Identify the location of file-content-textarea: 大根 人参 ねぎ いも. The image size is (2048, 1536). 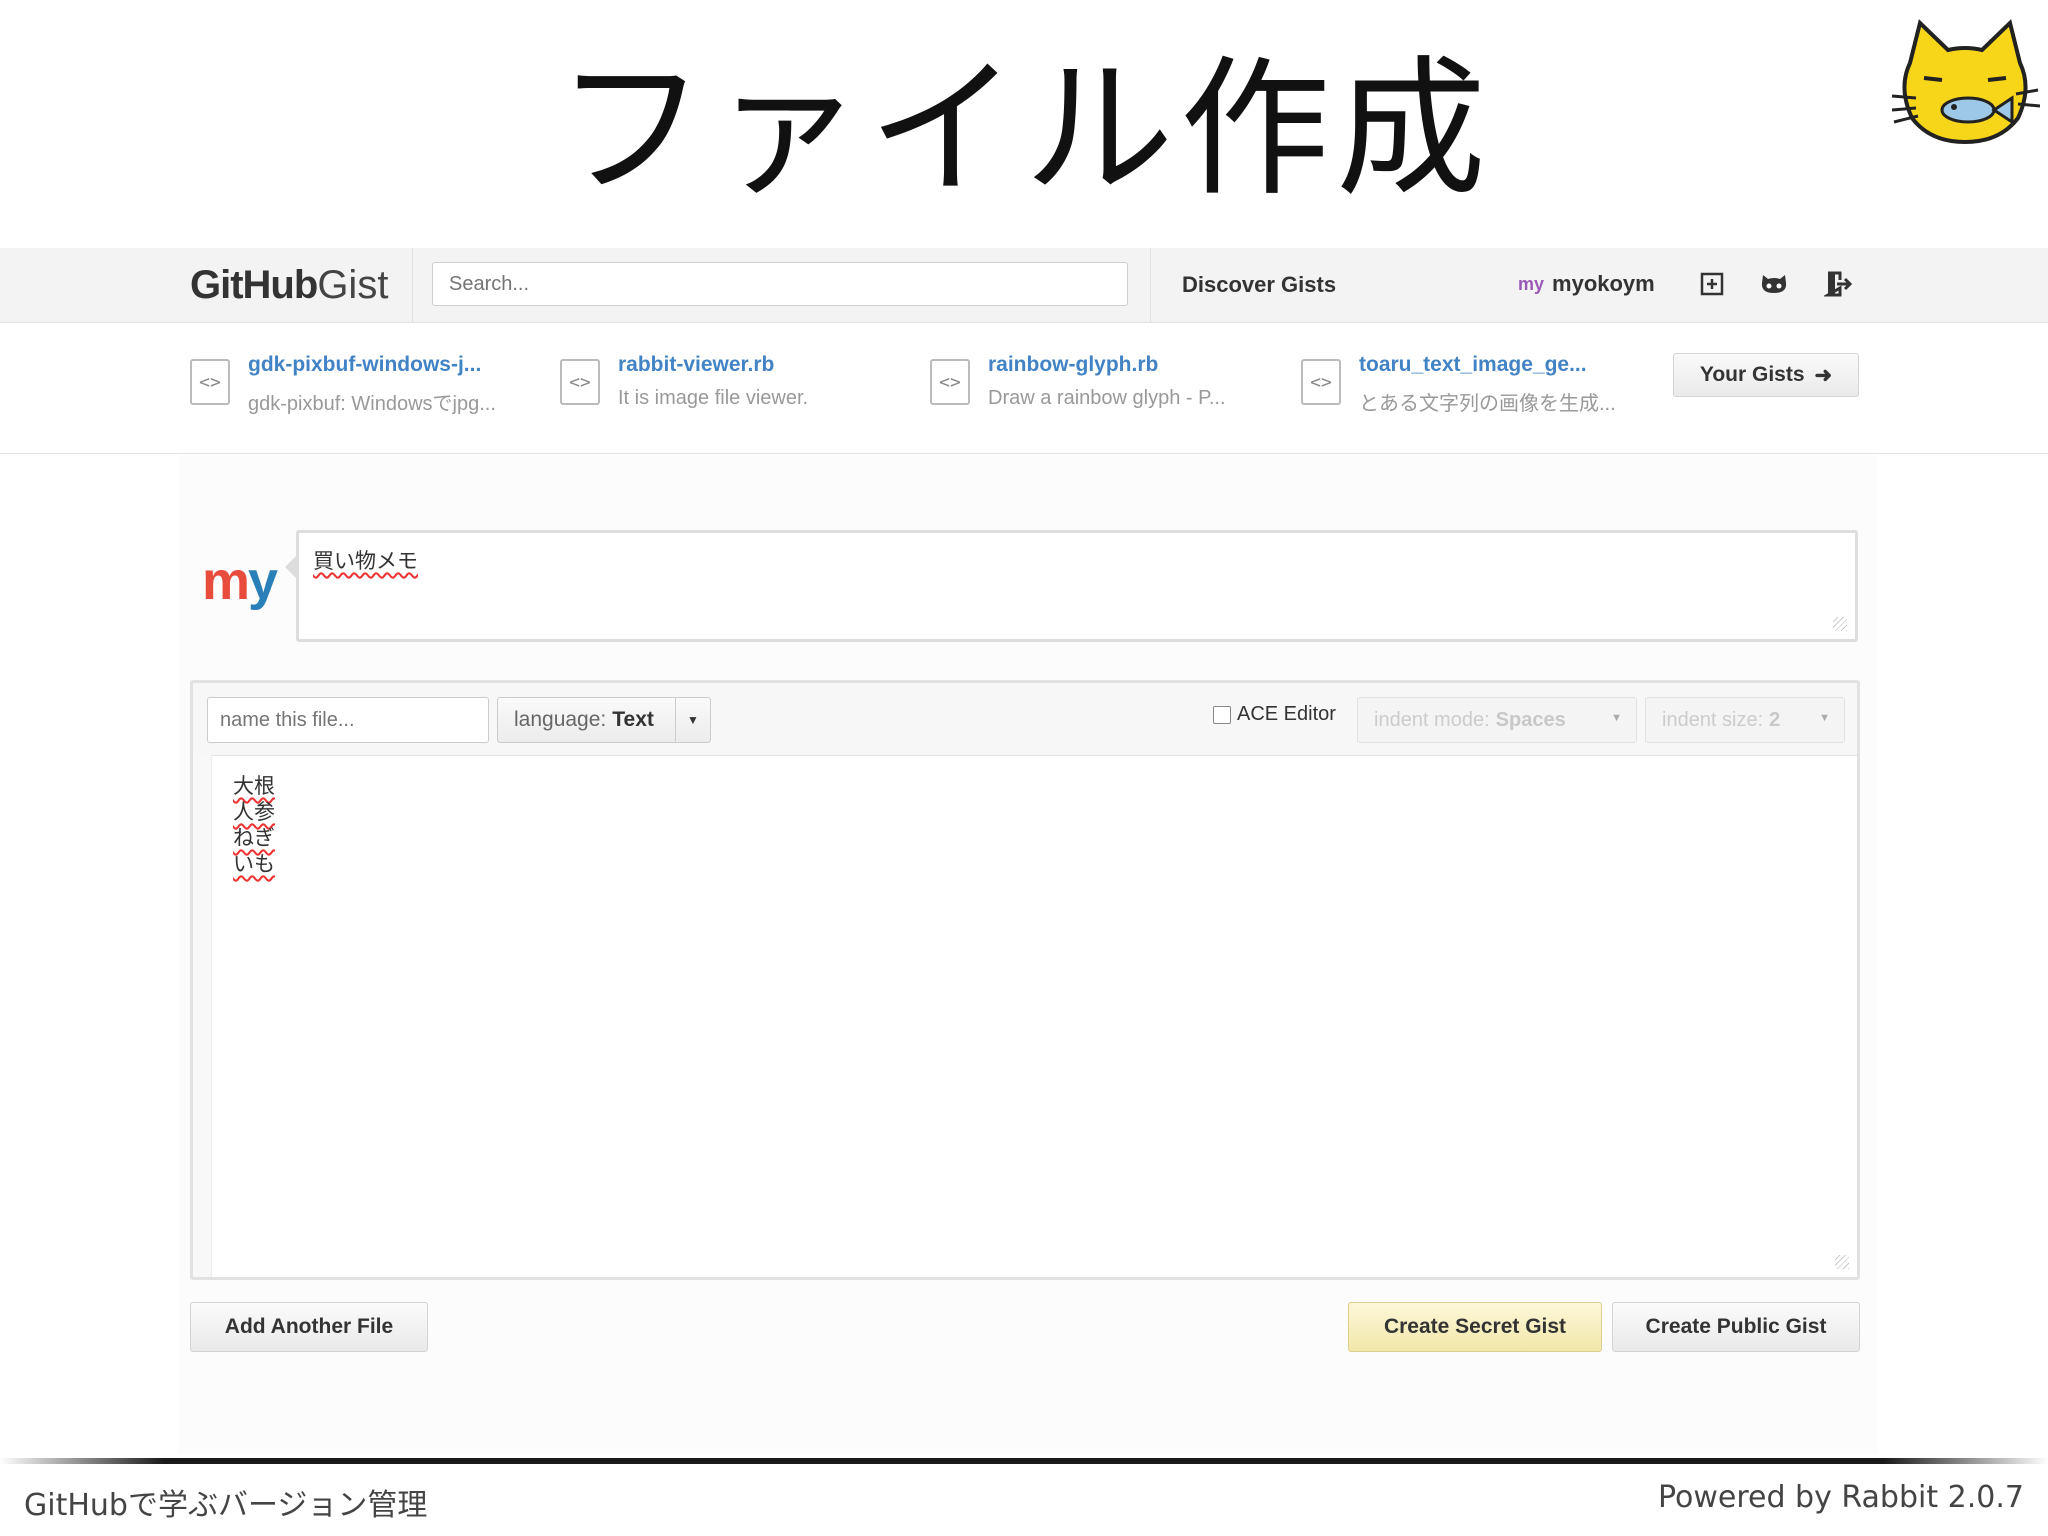
(254, 825).